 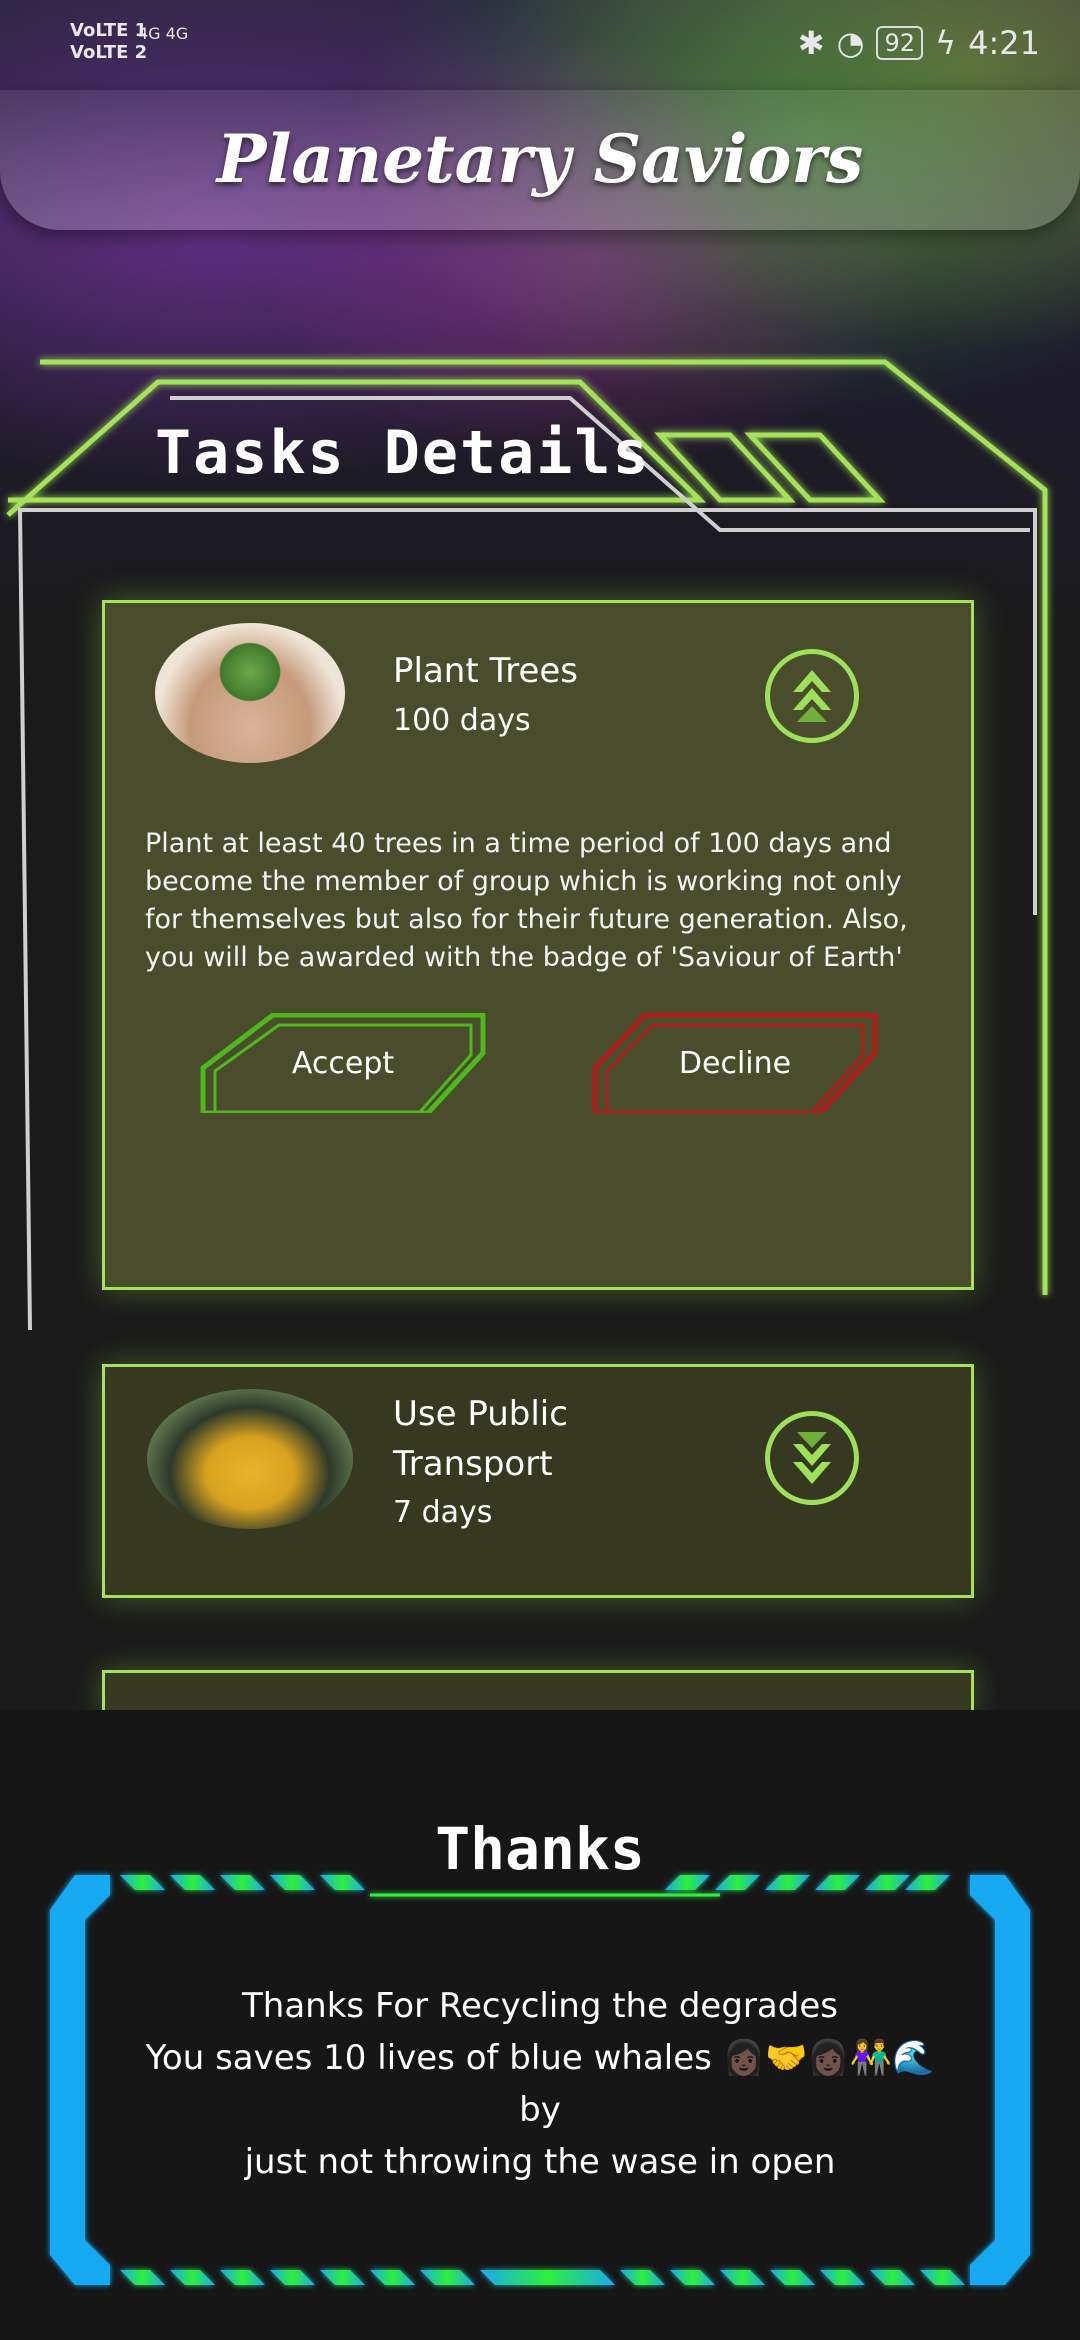 What do you see at coordinates (480, 1439) in the screenshot?
I see `task-name: Use Public Transport` at bounding box center [480, 1439].